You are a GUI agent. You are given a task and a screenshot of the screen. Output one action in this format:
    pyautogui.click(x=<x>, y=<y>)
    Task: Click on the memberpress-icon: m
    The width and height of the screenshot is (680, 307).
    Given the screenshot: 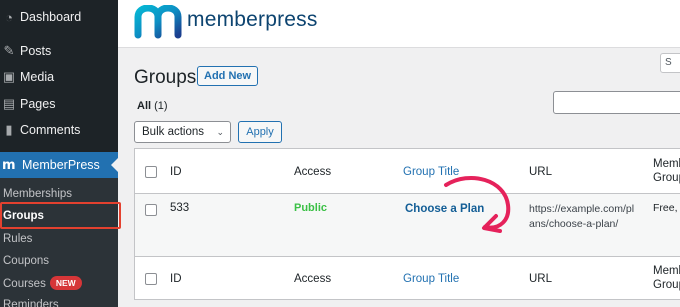 What is the action you would take?
    pyautogui.click(x=9, y=165)
    